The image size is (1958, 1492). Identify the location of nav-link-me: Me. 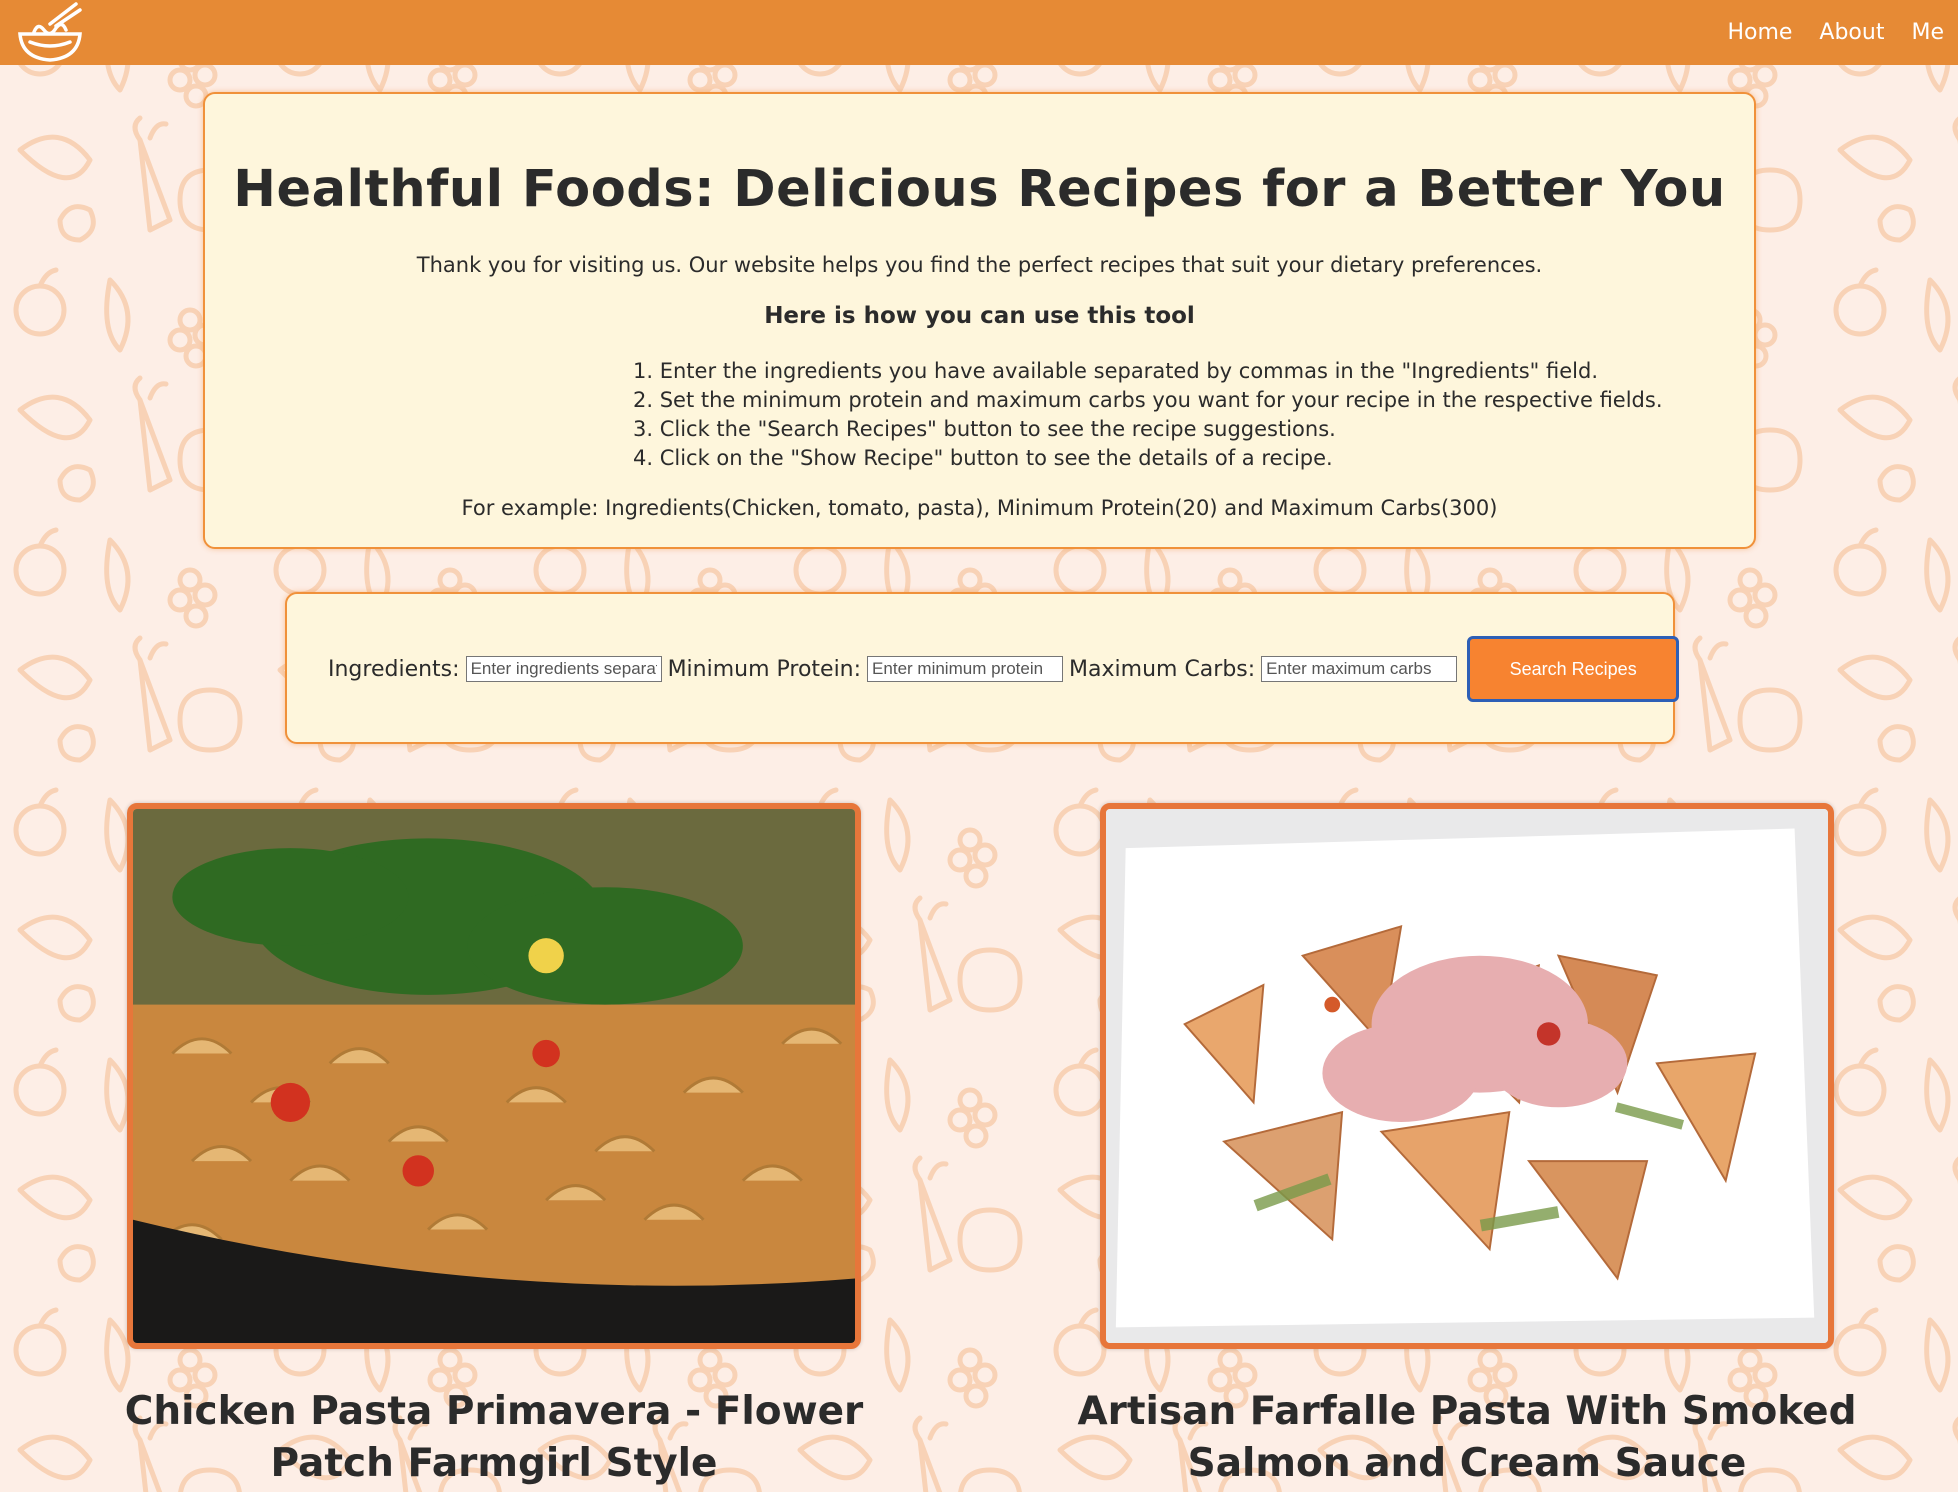
(1927, 32).